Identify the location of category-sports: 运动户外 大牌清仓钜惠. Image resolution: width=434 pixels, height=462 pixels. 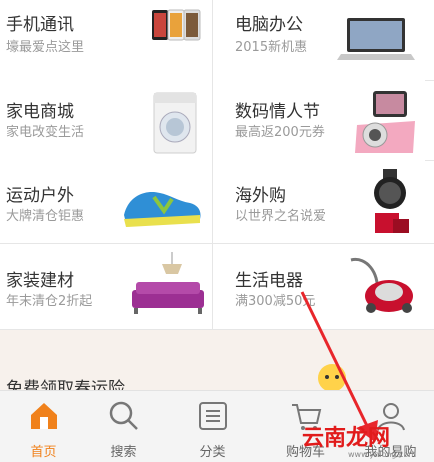
(106, 202).